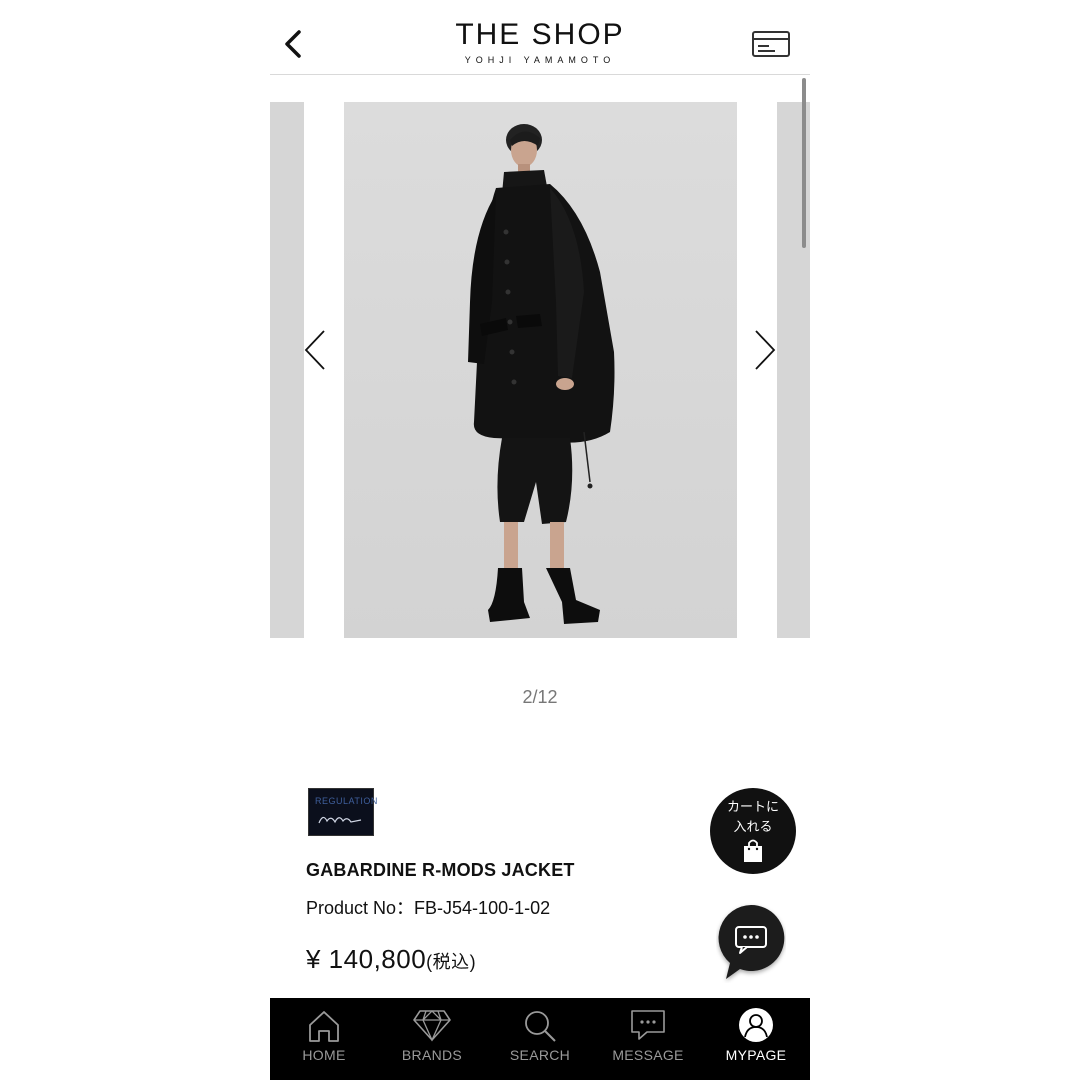  What do you see at coordinates (428, 908) in the screenshot?
I see `product-number: Product No：FB-J54-100-1-02` at bounding box center [428, 908].